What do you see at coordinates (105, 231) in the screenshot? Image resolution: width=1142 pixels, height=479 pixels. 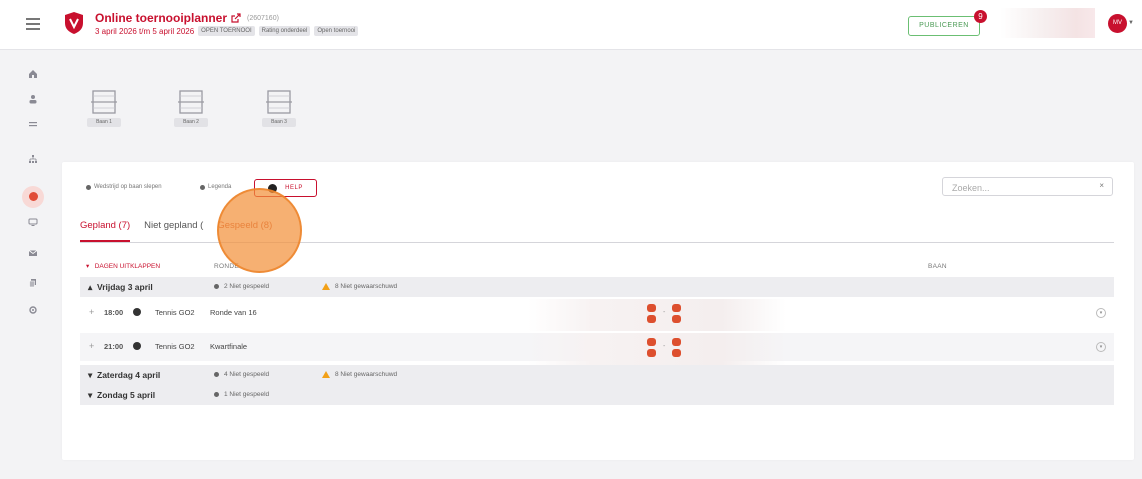 I see `tab-planned: Gepland (7)` at bounding box center [105, 231].